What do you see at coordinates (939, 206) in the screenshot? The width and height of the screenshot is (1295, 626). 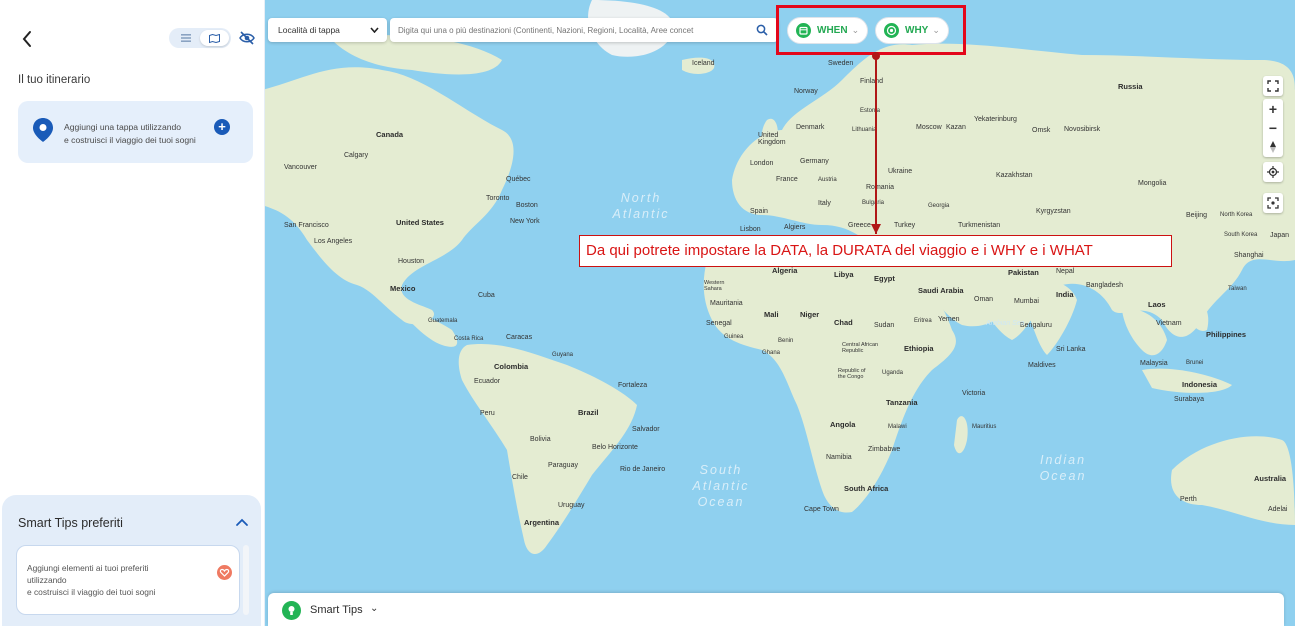 I see `map-label-georgia: Georgia` at bounding box center [939, 206].